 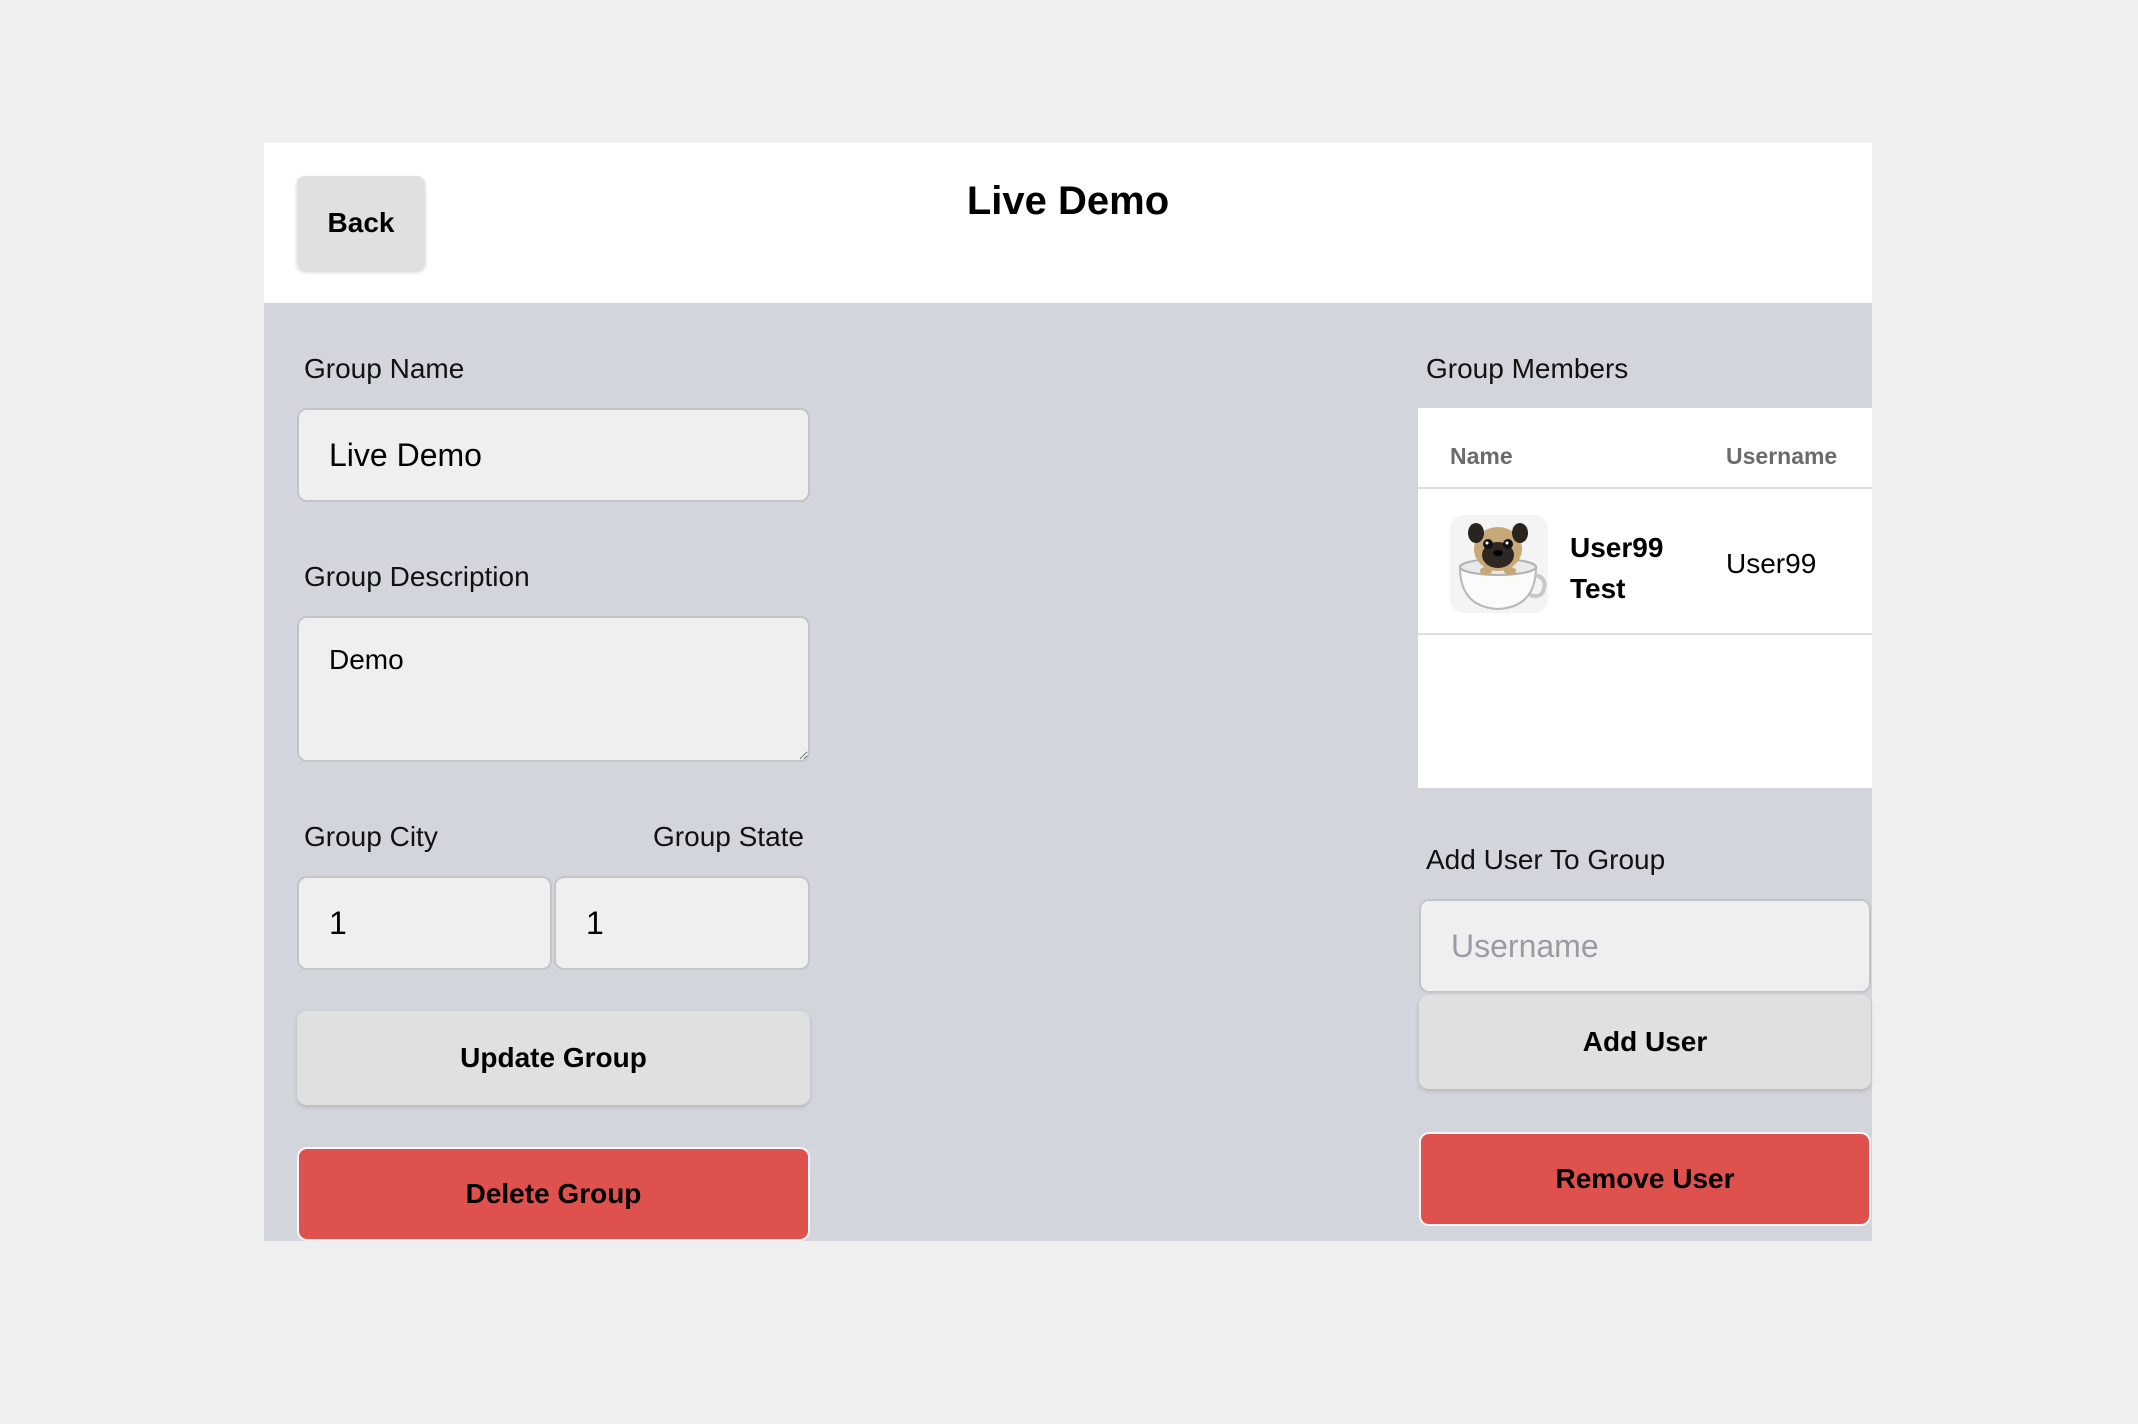 What do you see at coordinates (1481, 456) in the screenshot?
I see `column-header-name: Name` at bounding box center [1481, 456].